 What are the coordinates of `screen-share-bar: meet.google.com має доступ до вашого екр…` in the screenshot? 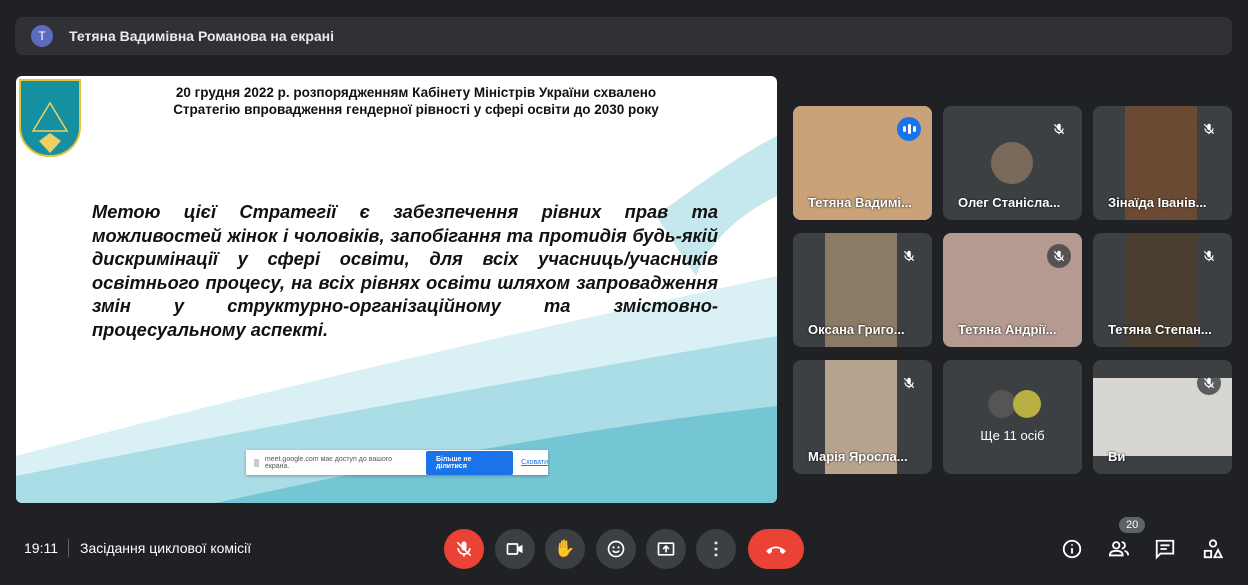 It's located at (397, 462).